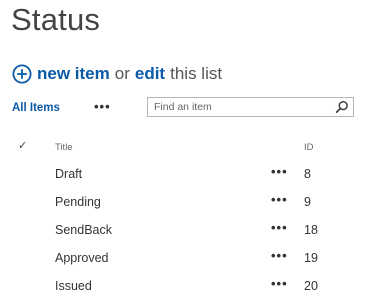 The image size is (369, 303). What do you see at coordinates (309, 147) in the screenshot?
I see `column-header-id: ID` at bounding box center [309, 147].